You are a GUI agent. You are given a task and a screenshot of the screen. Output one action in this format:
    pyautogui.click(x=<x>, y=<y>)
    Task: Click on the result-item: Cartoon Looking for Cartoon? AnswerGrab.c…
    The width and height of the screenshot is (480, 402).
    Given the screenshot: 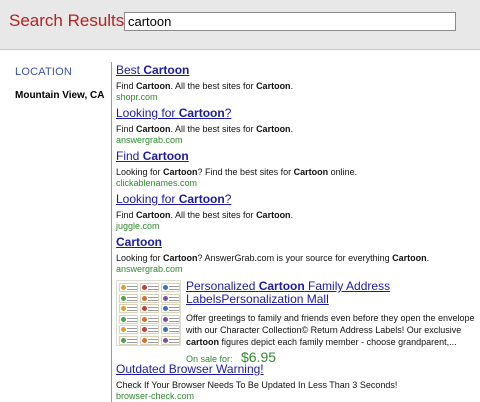 What is the action you would take?
    pyautogui.click(x=296, y=255)
    